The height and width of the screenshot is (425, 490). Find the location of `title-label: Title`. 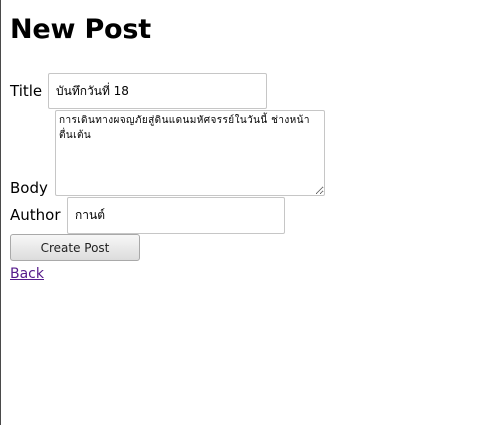

title-label: Title is located at coordinates (26, 91).